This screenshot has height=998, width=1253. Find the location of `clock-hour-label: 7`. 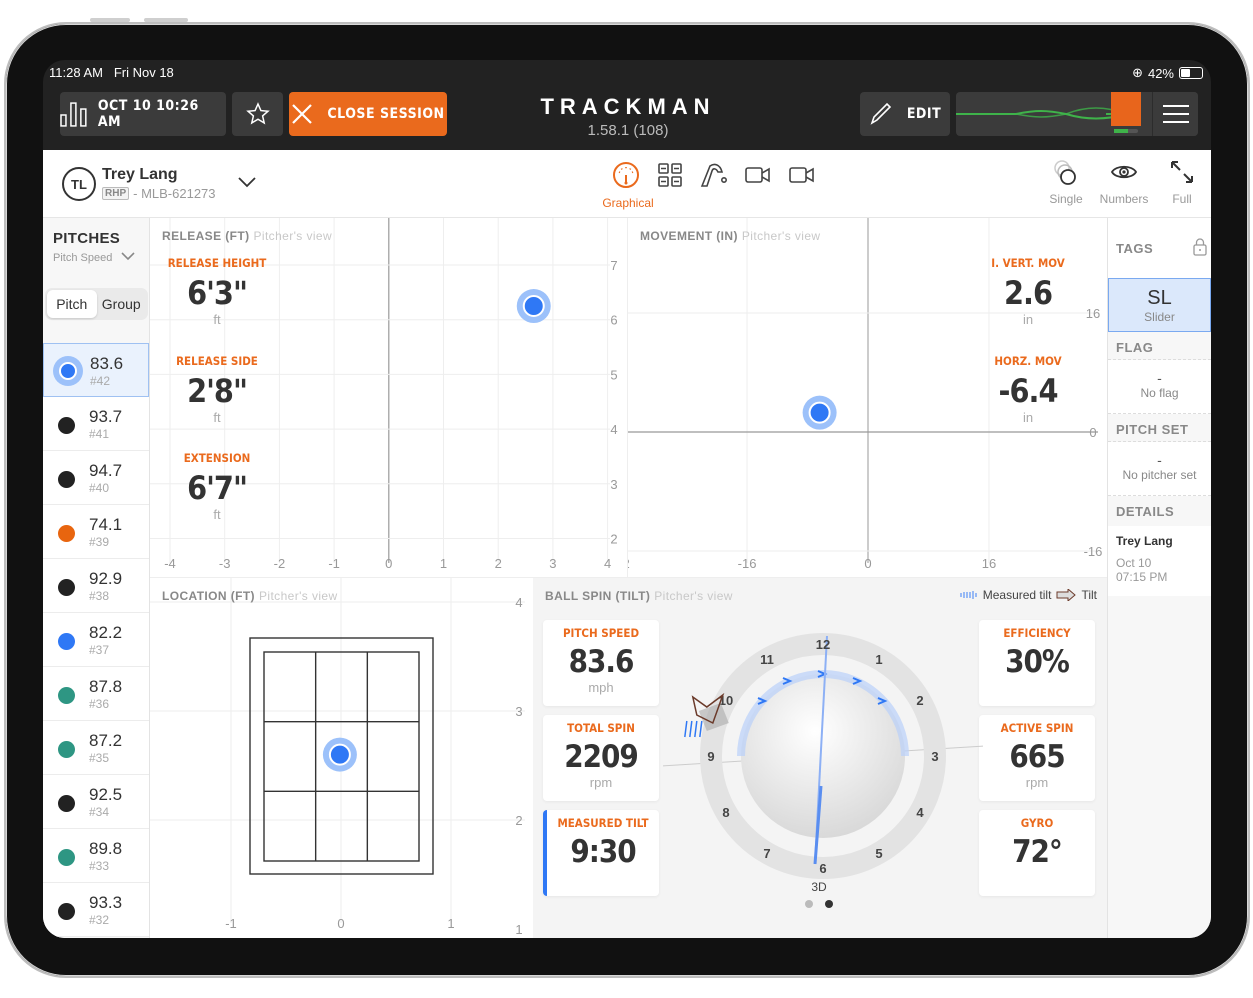

clock-hour-label: 7 is located at coordinates (766, 853).